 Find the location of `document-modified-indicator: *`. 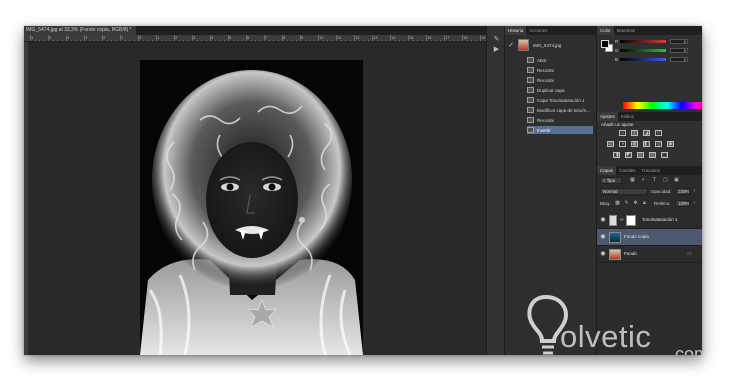

document-modified-indicator: * is located at coordinates (130, 30).